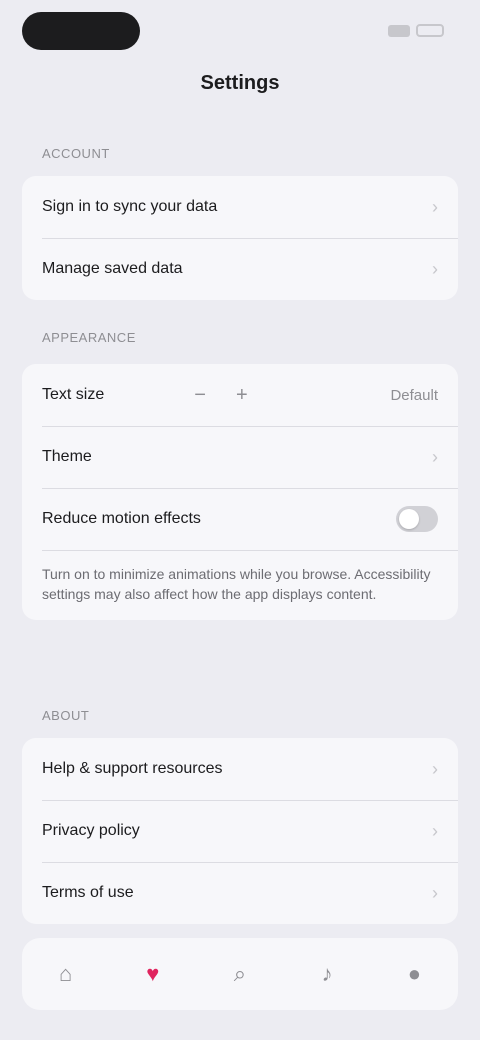 The width and height of the screenshot is (480, 1040). I want to click on reduce-motion-label: Reduce motion effects, so click(121, 518).